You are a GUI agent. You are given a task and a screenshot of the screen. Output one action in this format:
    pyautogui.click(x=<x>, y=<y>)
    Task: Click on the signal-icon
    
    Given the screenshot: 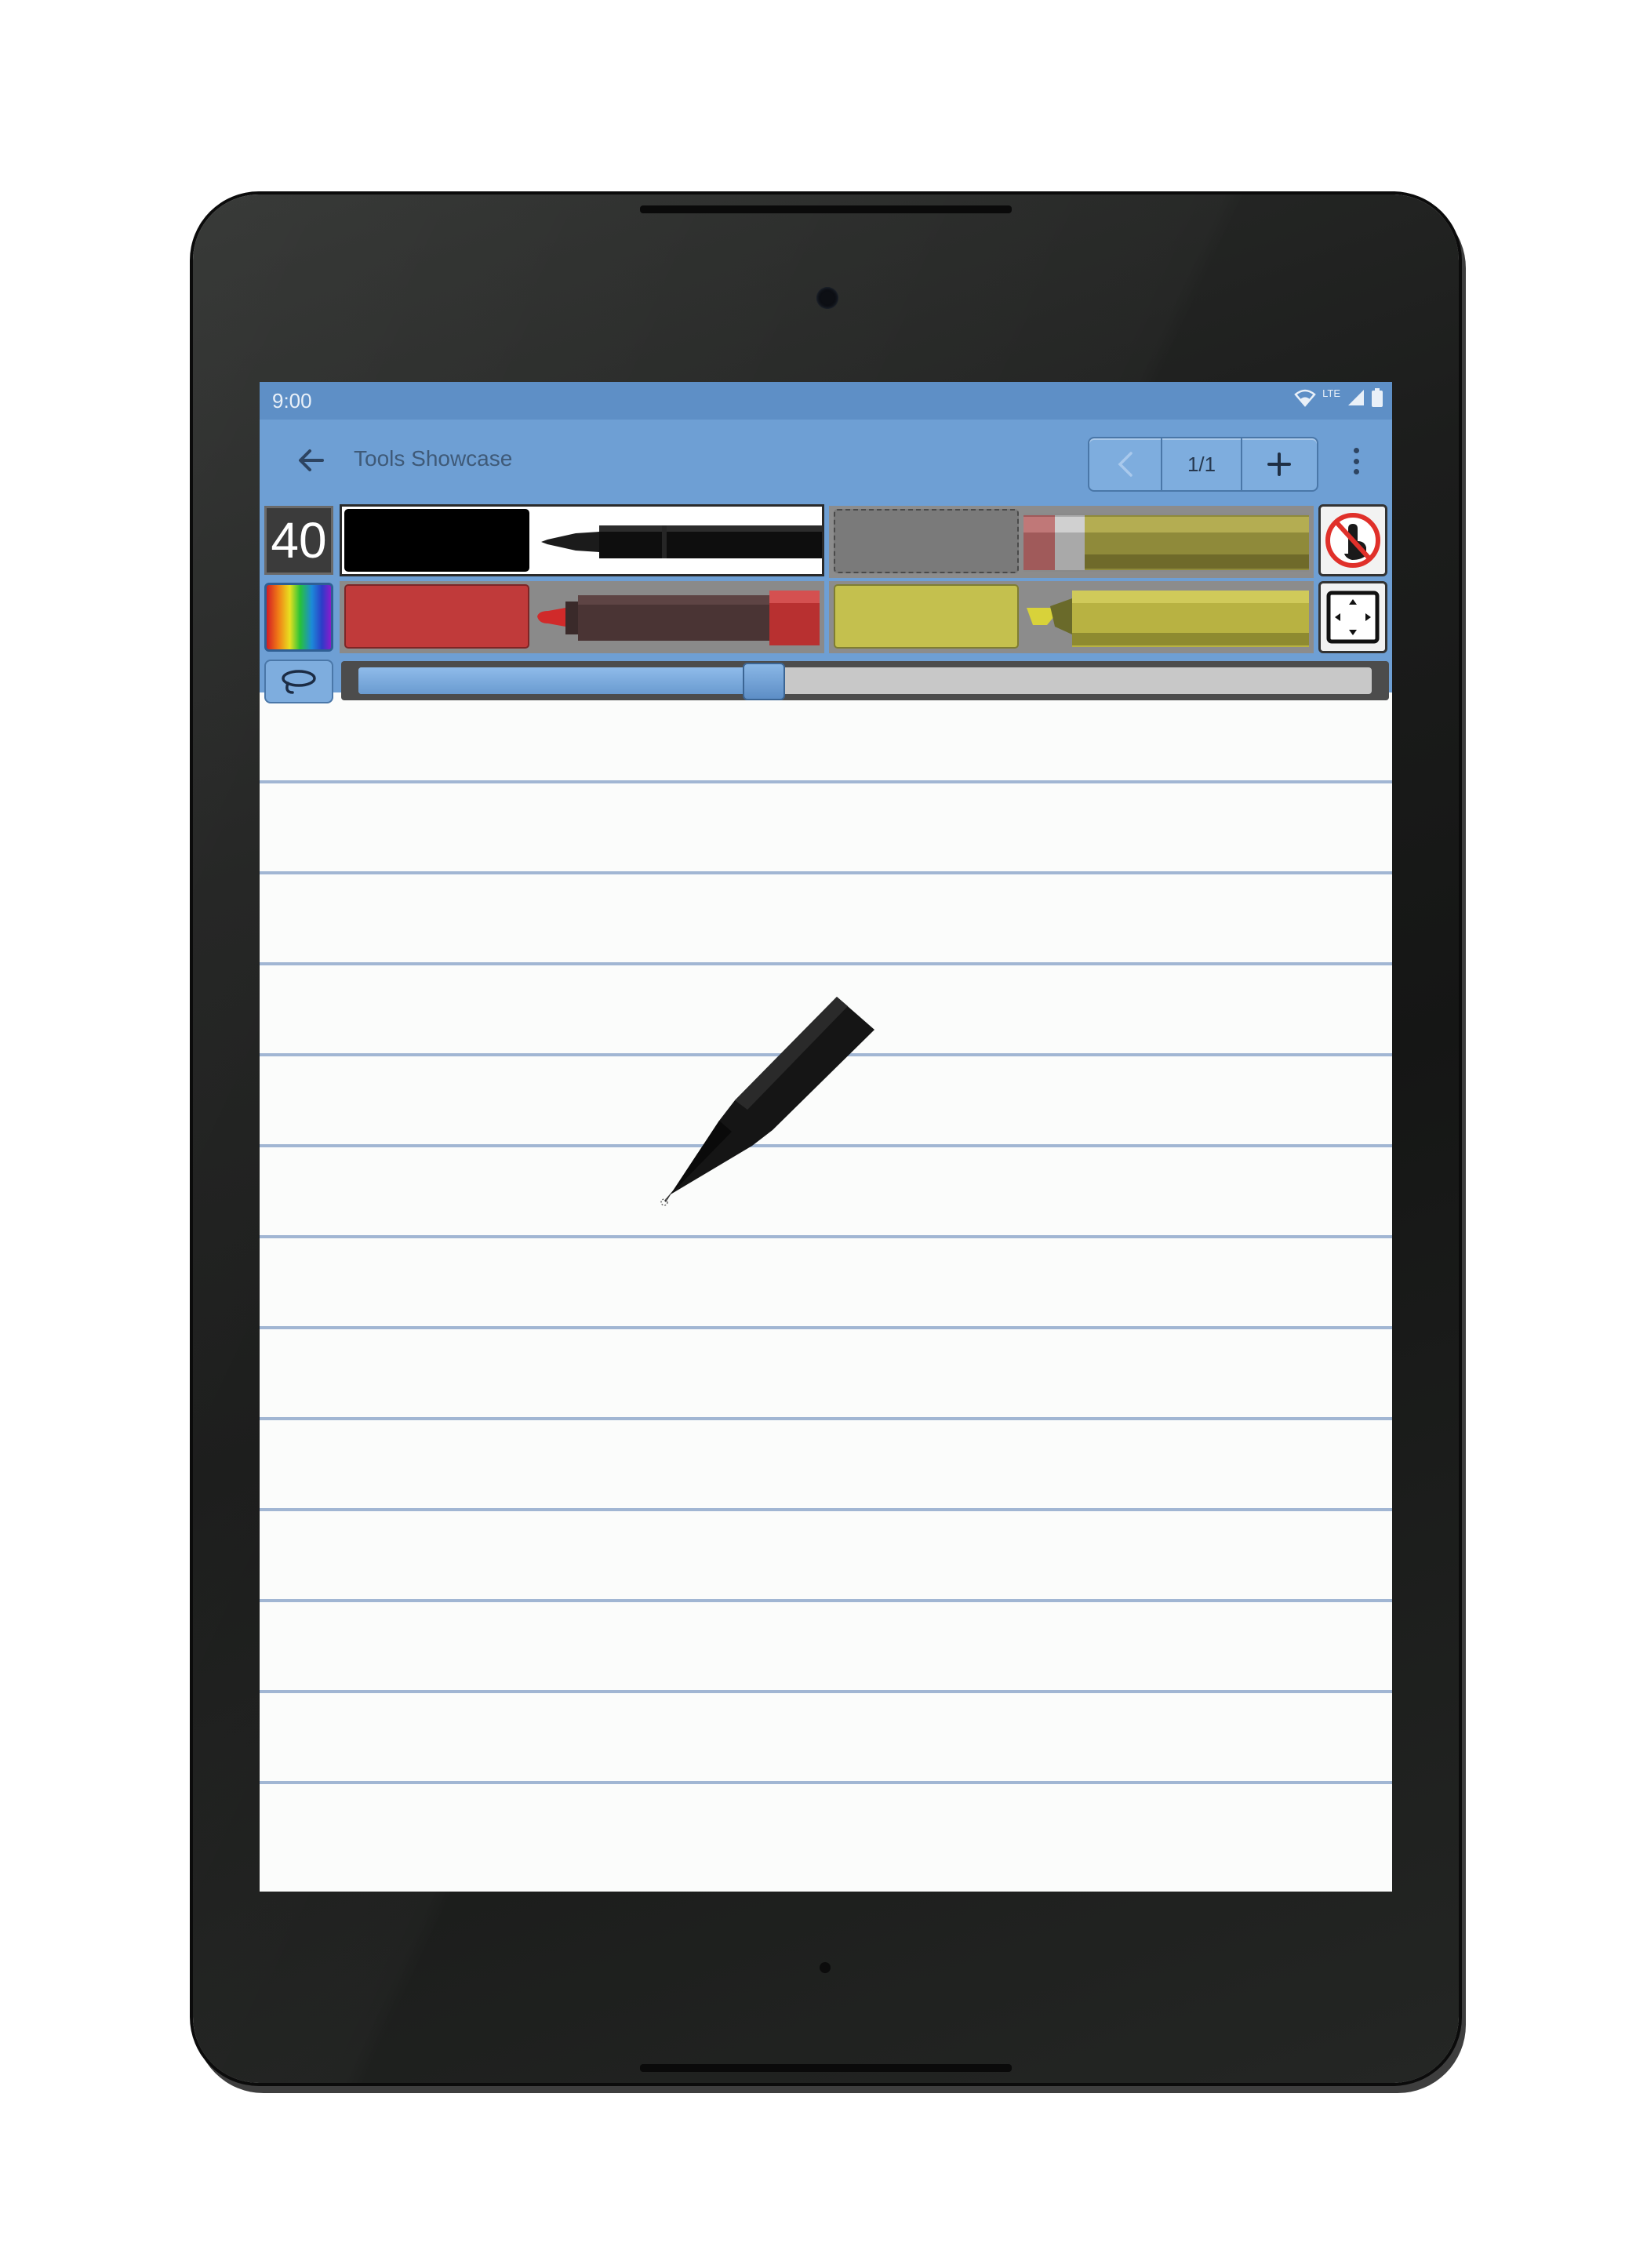 What is the action you would take?
    pyautogui.click(x=1356, y=397)
    